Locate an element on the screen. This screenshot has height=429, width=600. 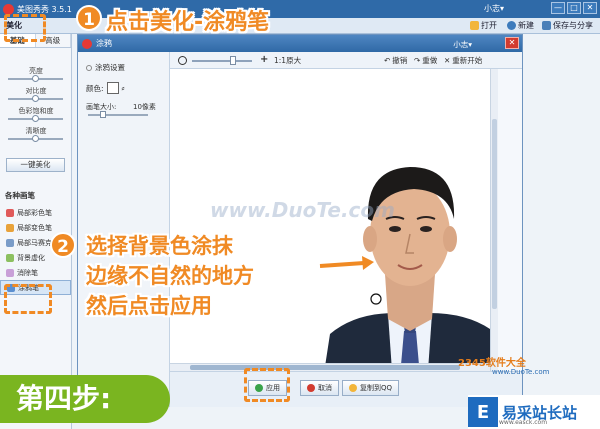
cancel-button: 取消 is located at coordinates (319, 388).